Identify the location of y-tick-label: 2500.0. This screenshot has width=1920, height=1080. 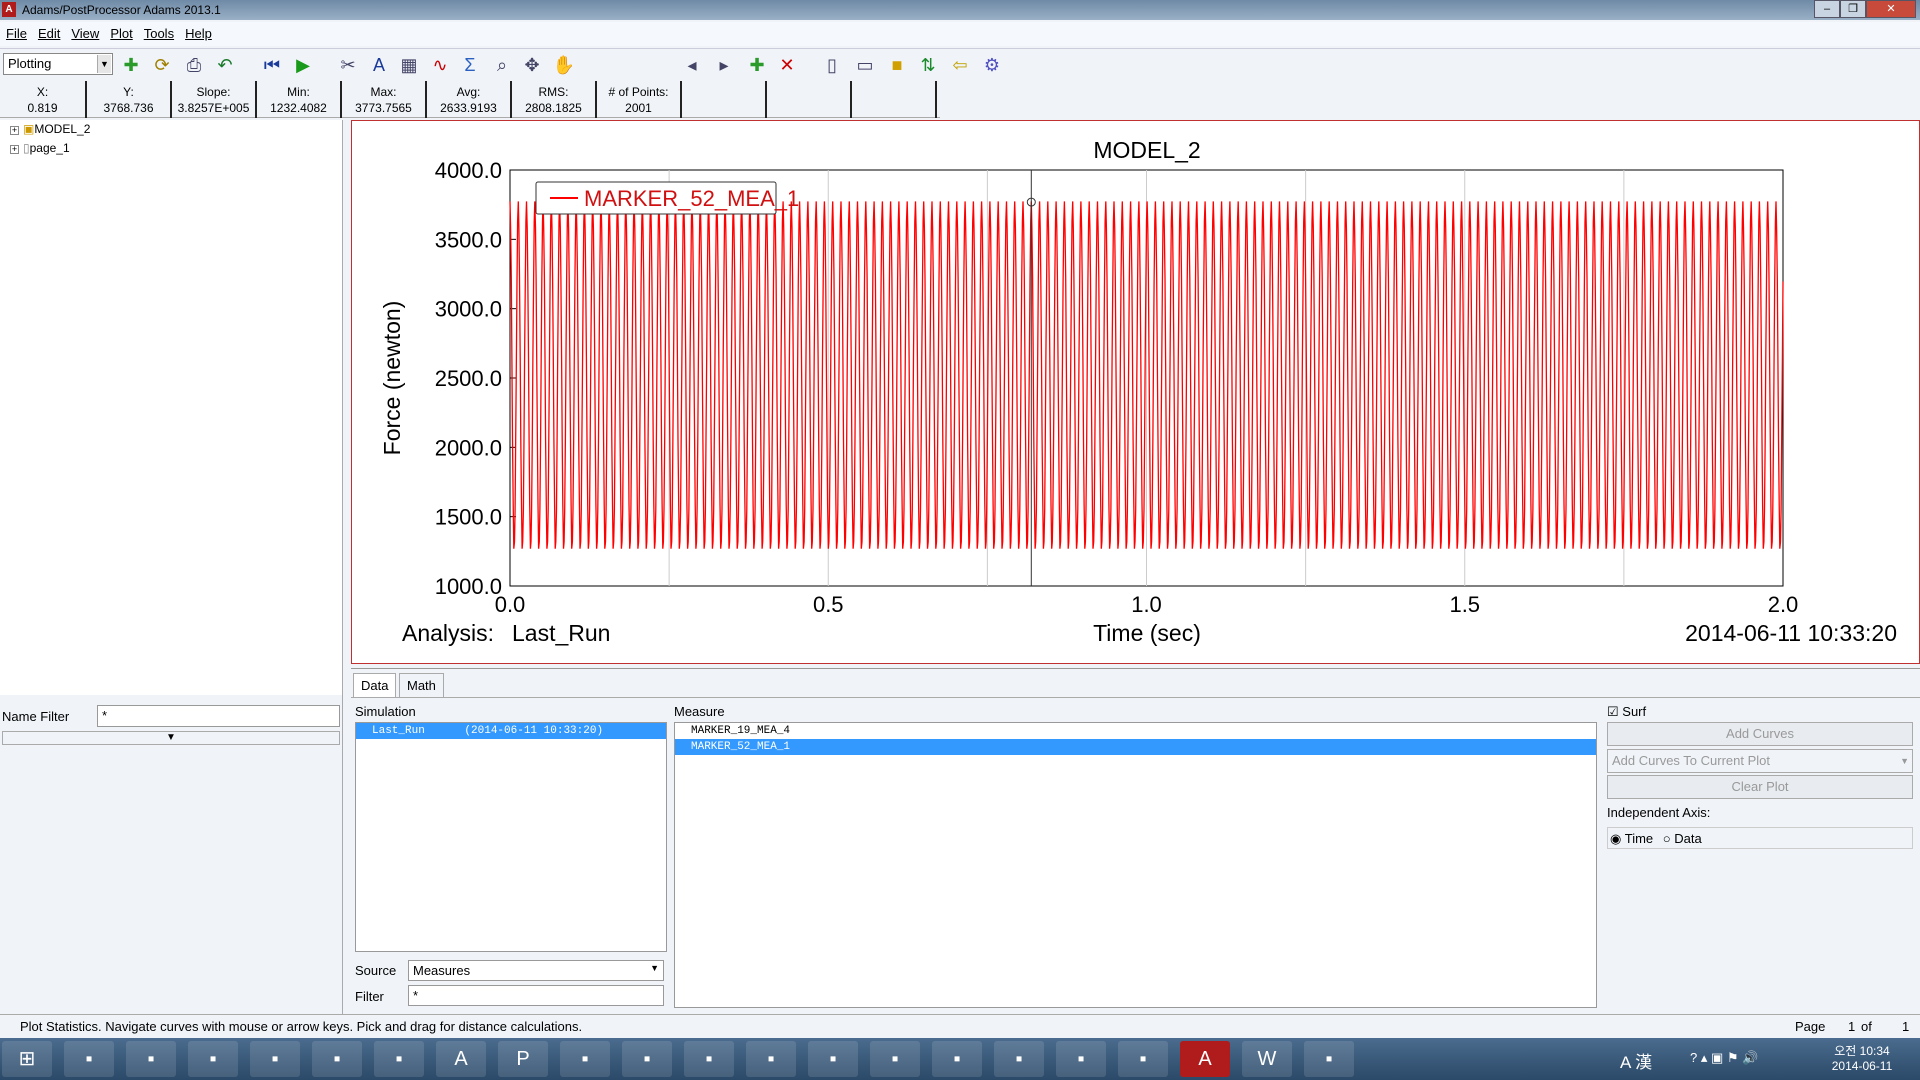
(468, 378).